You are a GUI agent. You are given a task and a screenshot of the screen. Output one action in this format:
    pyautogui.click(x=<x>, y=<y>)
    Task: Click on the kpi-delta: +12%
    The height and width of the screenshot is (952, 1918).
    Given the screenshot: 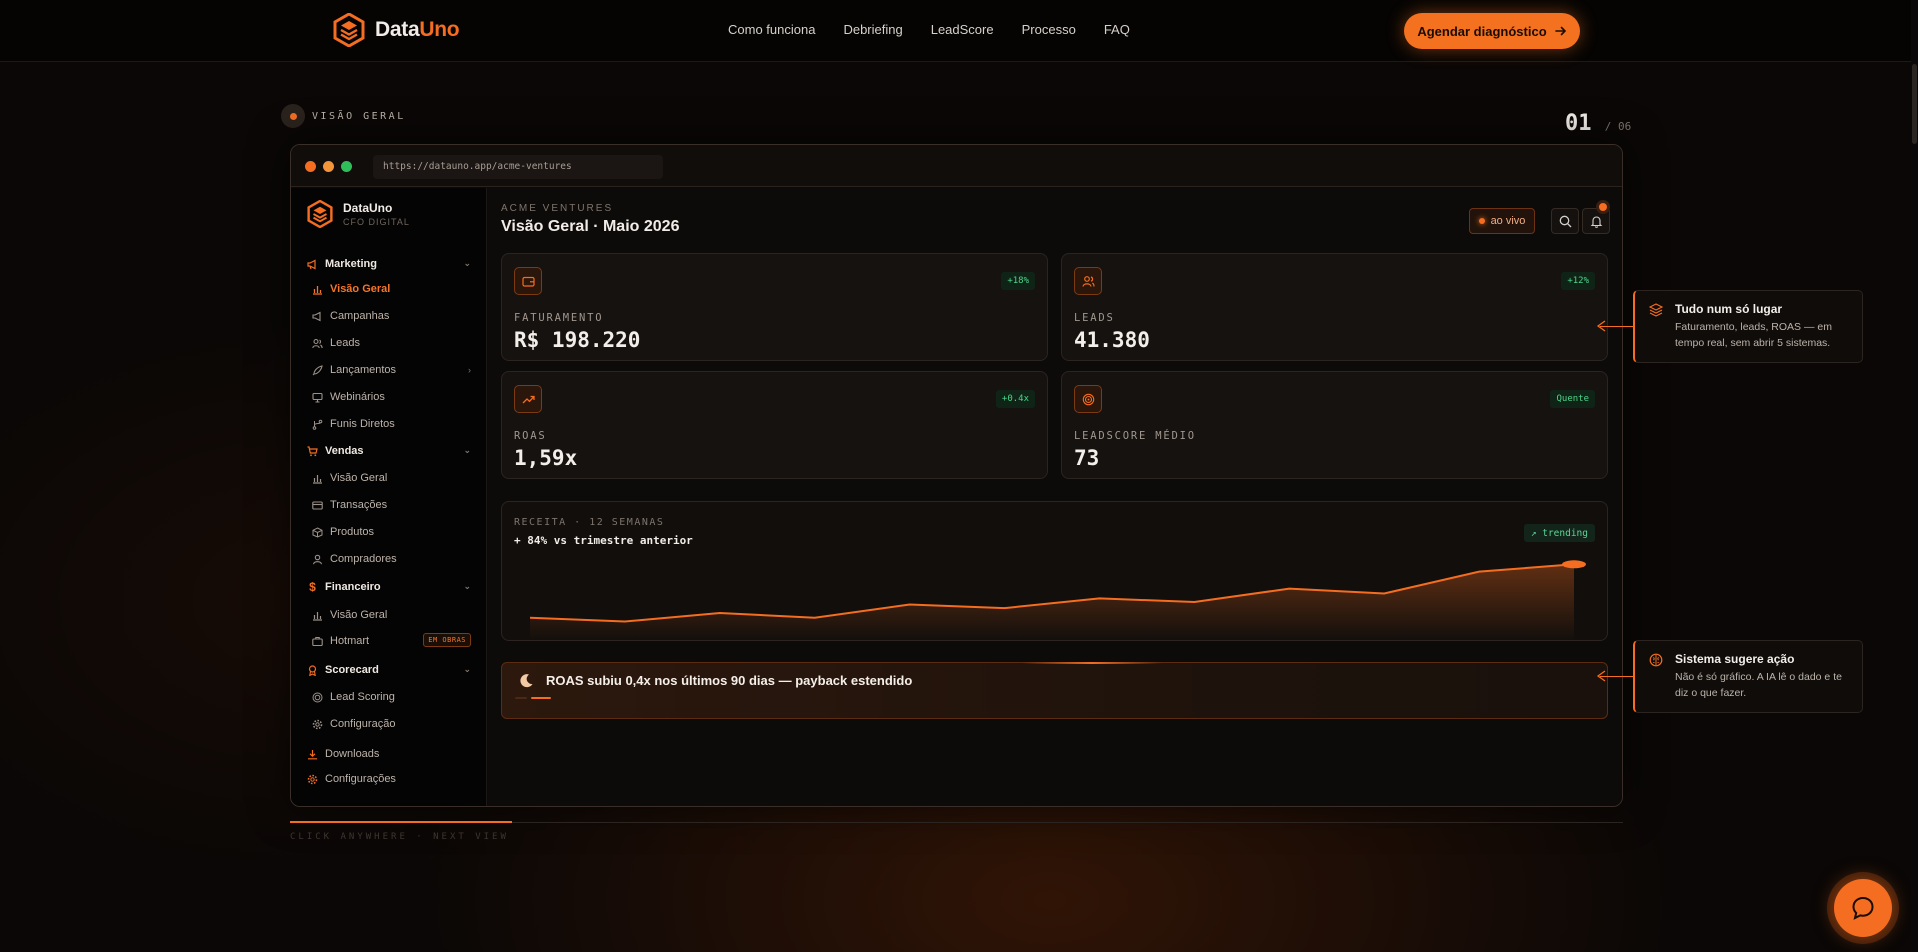 What is the action you would take?
    pyautogui.click(x=1578, y=281)
    